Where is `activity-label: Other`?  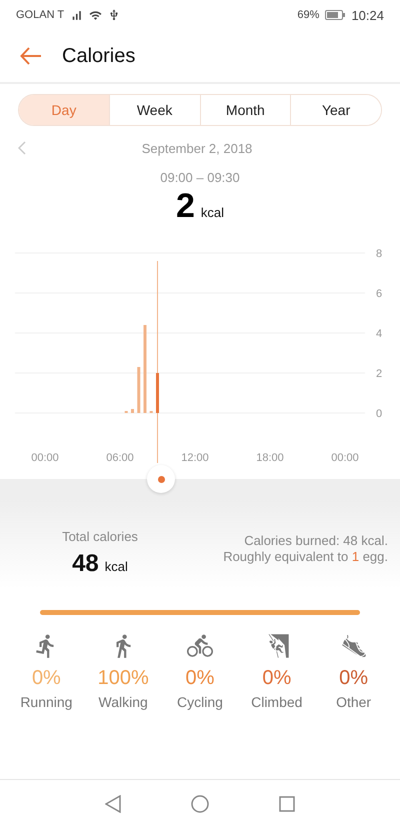
activity-label: Other is located at coordinates (354, 702).